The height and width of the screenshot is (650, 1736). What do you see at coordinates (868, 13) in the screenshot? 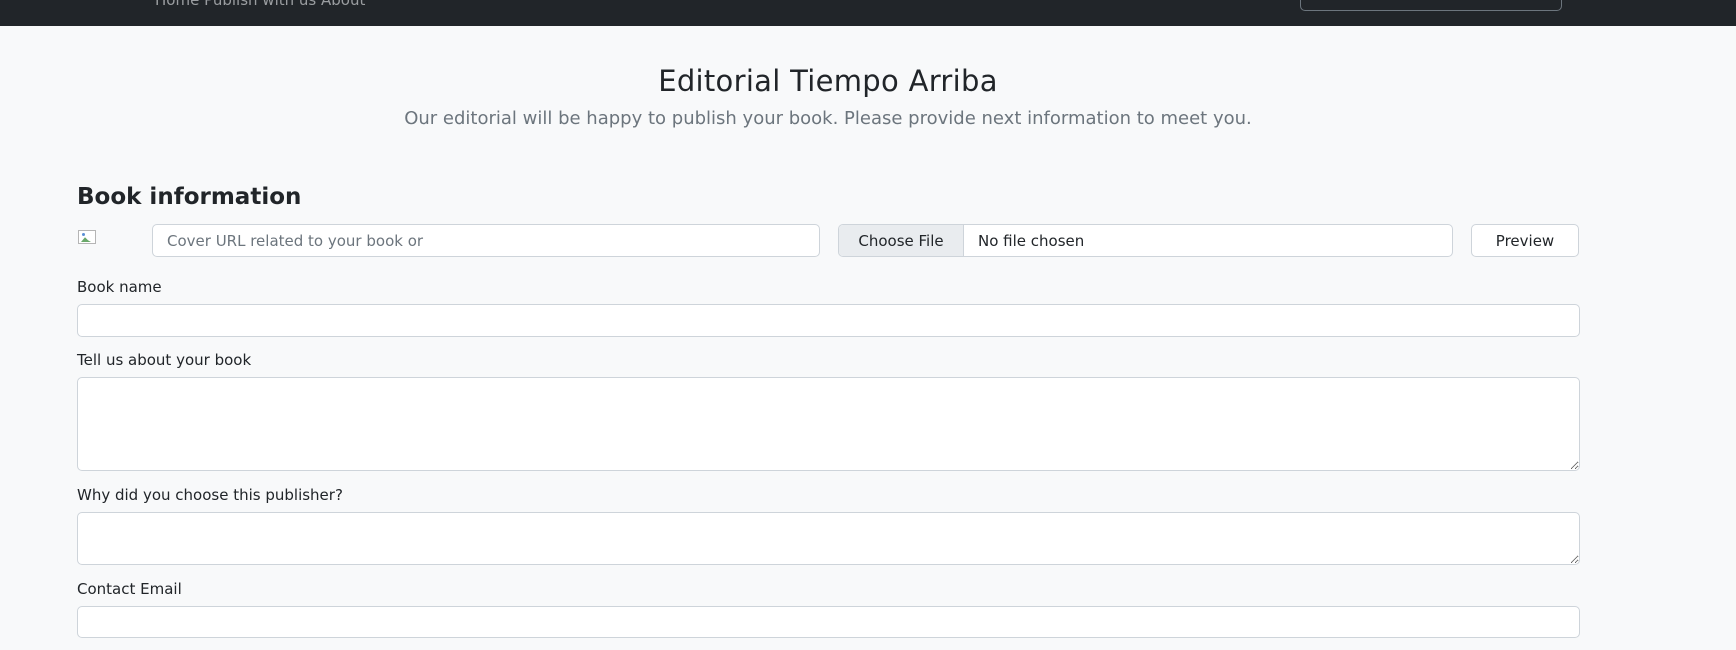
I see `top-navbar: Home Publish with us About` at bounding box center [868, 13].